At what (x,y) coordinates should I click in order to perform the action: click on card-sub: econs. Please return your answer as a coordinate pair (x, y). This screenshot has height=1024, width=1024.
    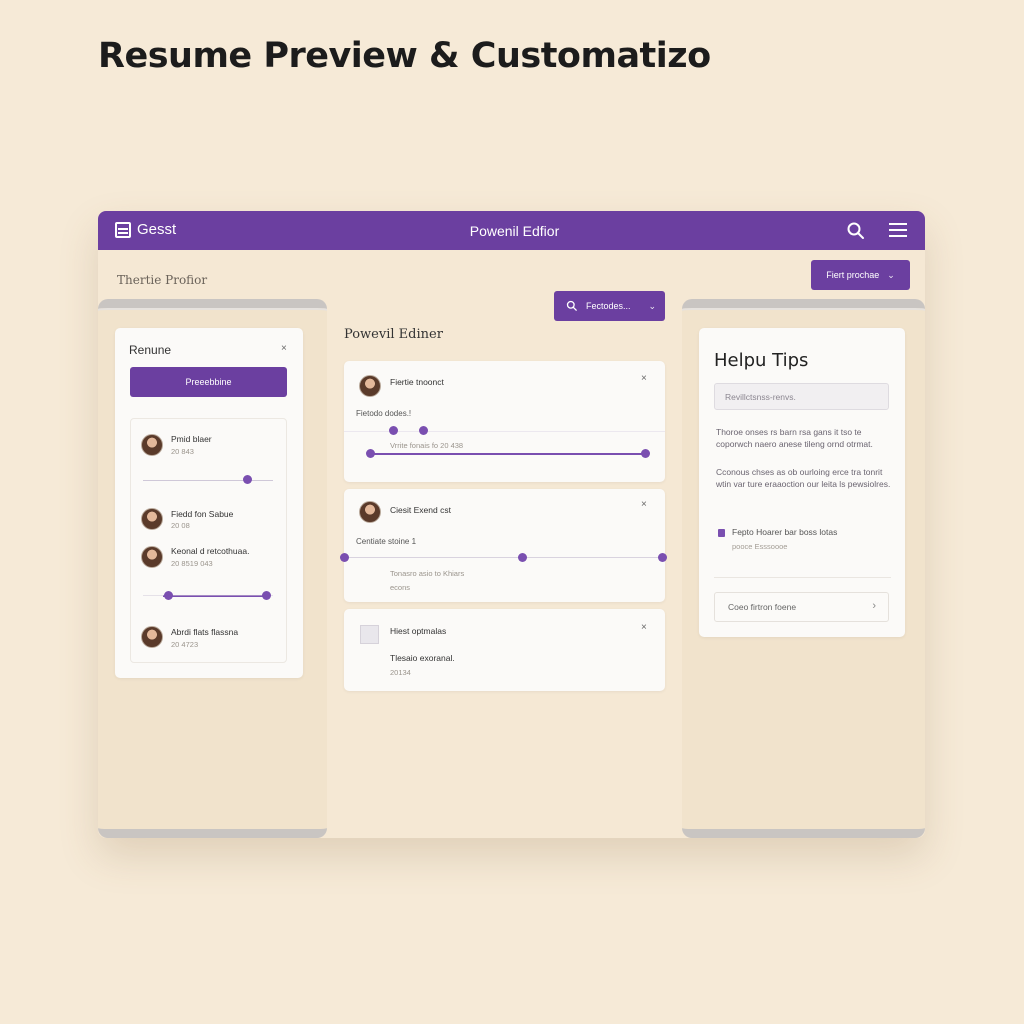
    Looking at the image, I should click on (400, 587).